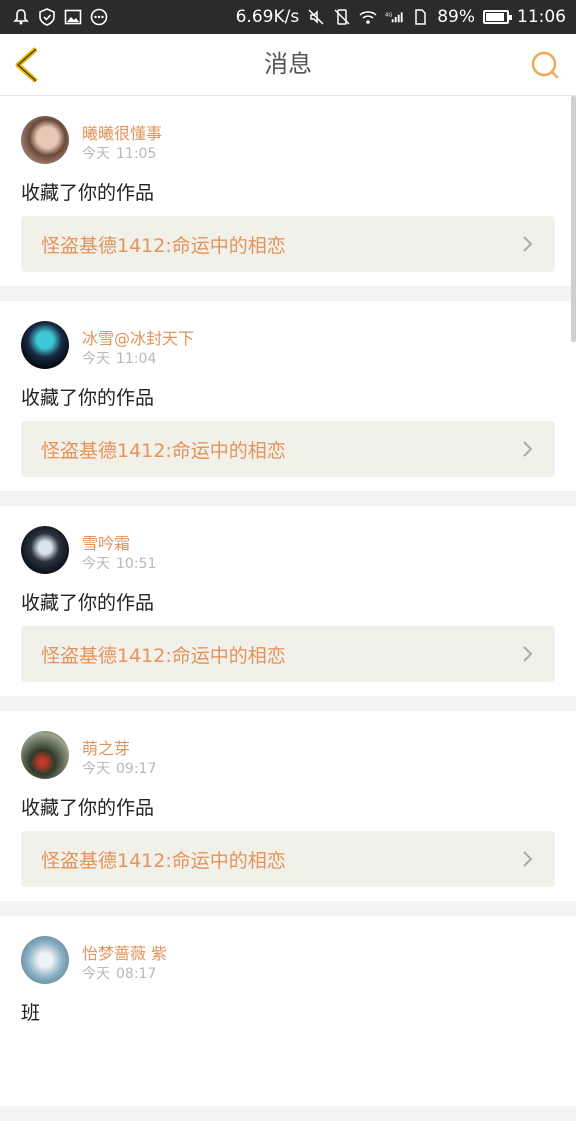  I want to click on timestamp: 今天 10:51, so click(122, 563).